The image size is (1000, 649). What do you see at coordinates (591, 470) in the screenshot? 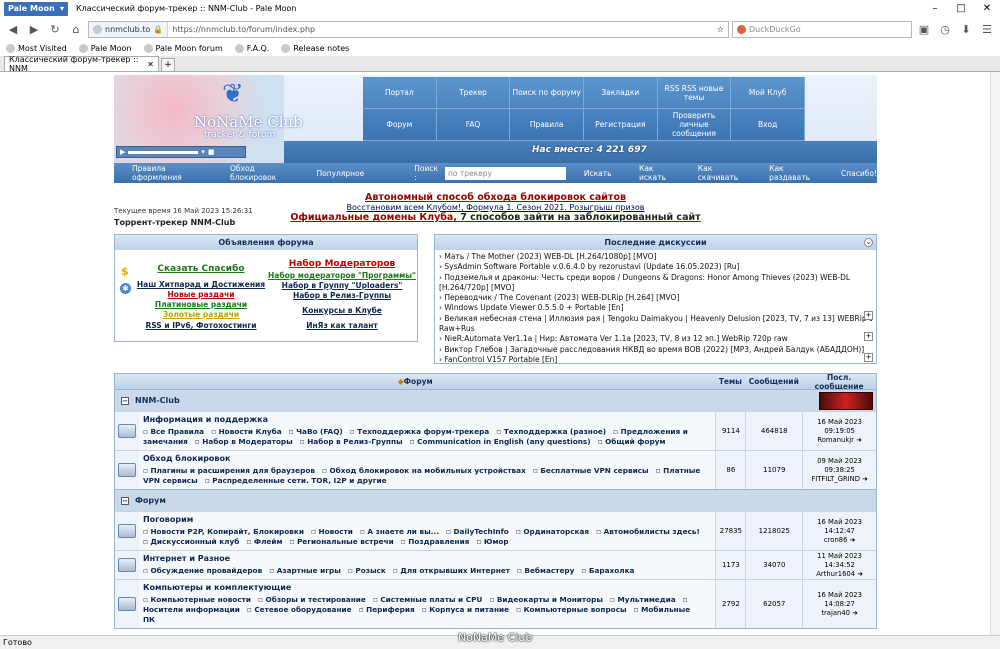
I see `subforum-link: Бесплатные VPN сервисы` at bounding box center [591, 470].